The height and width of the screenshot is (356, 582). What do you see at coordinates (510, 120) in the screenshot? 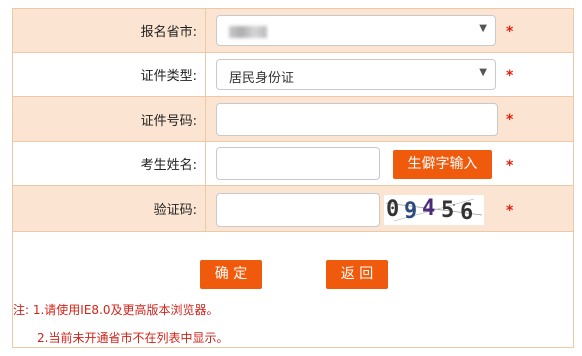
I see `id-number-required-marker: *` at bounding box center [510, 120].